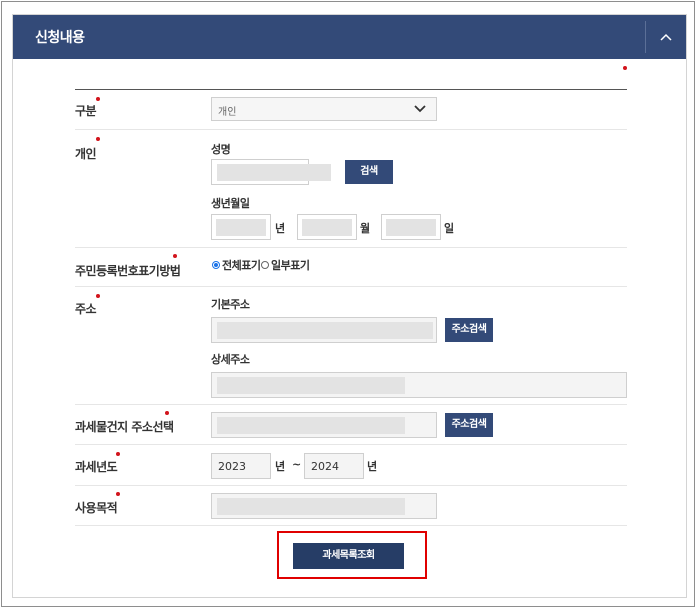  Describe the element at coordinates (325, 466) in the screenshot. I see `tax-year-to-value: 2024` at that location.